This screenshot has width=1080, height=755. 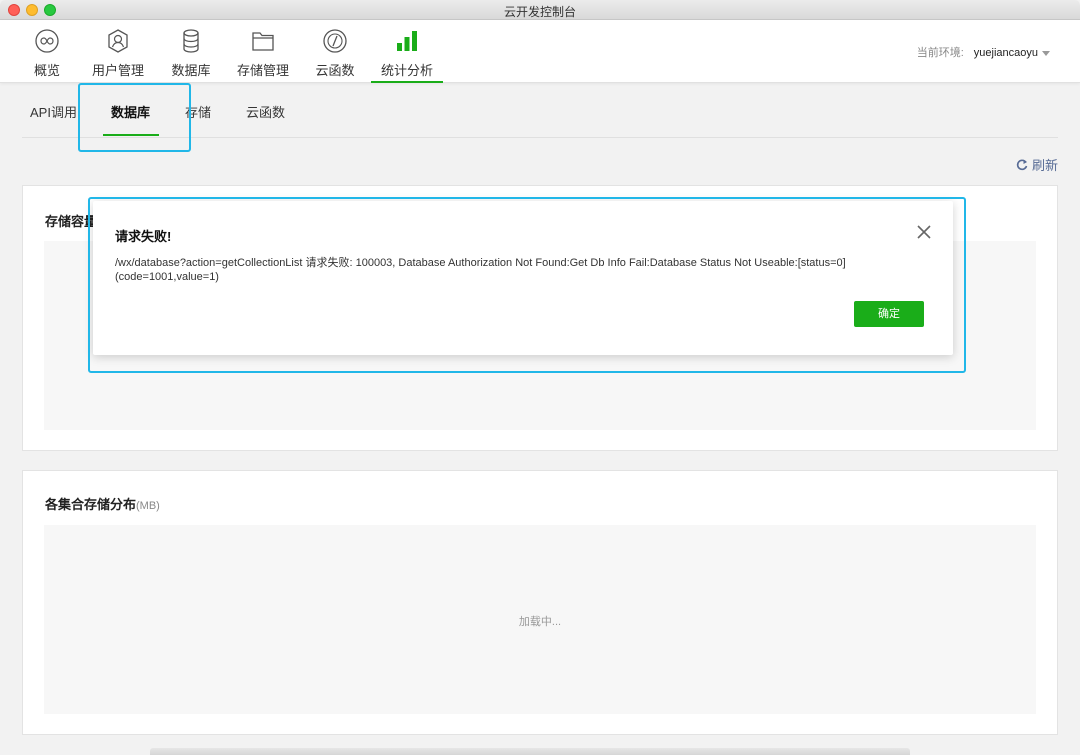 What do you see at coordinates (1046, 53) in the screenshot?
I see `chevron-down-icon` at bounding box center [1046, 53].